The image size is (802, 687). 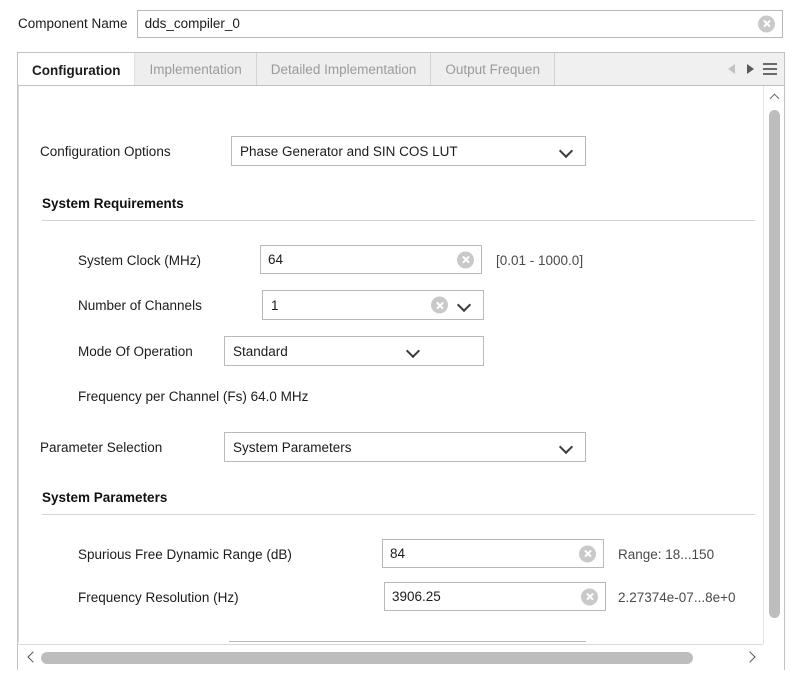 I want to click on system-parameters-section: System Parameters, so click(x=398, y=502).